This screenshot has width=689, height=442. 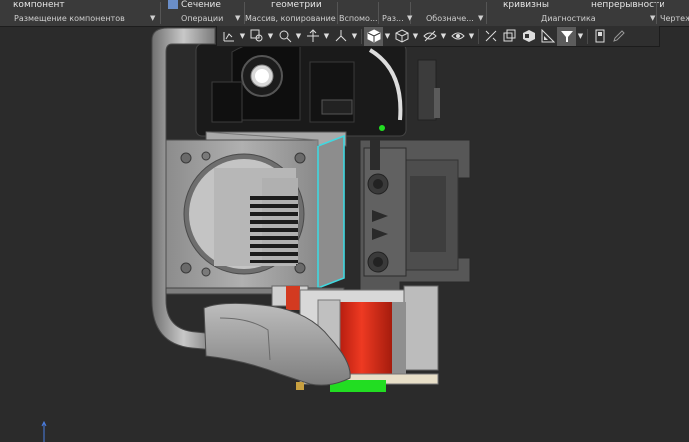 I want to click on view-toolbar: ▼ ▼ ▼ ▼ ▼ ▼ ▼ ▼ ▼ ▼, so click(x=438, y=36).